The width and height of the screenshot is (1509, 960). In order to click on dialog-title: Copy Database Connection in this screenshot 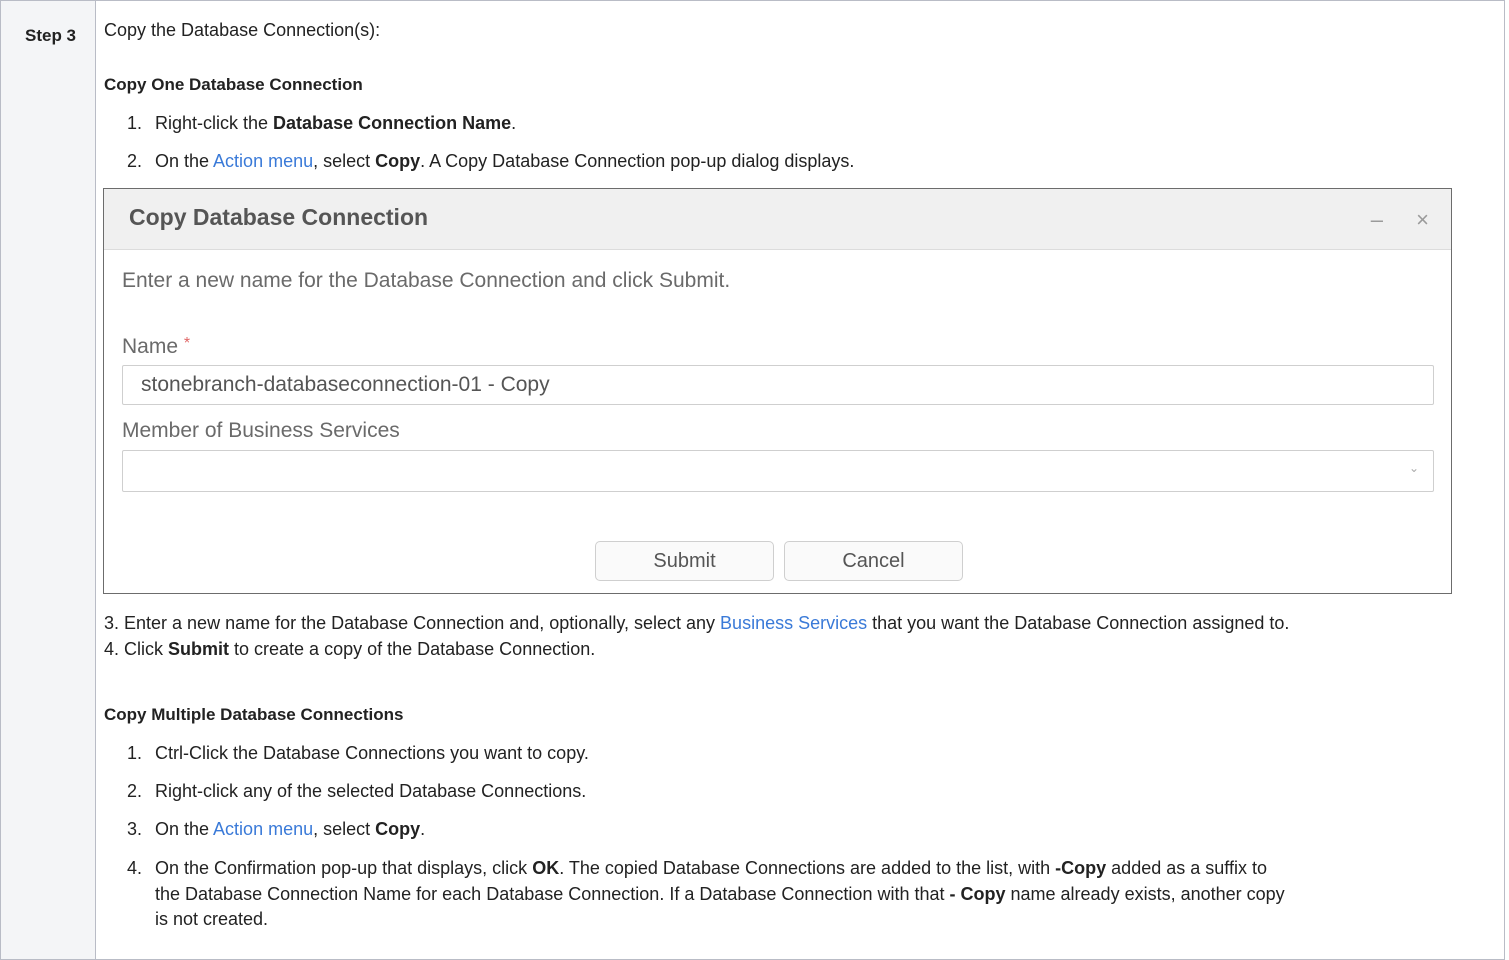, I will do `click(279, 217)`.